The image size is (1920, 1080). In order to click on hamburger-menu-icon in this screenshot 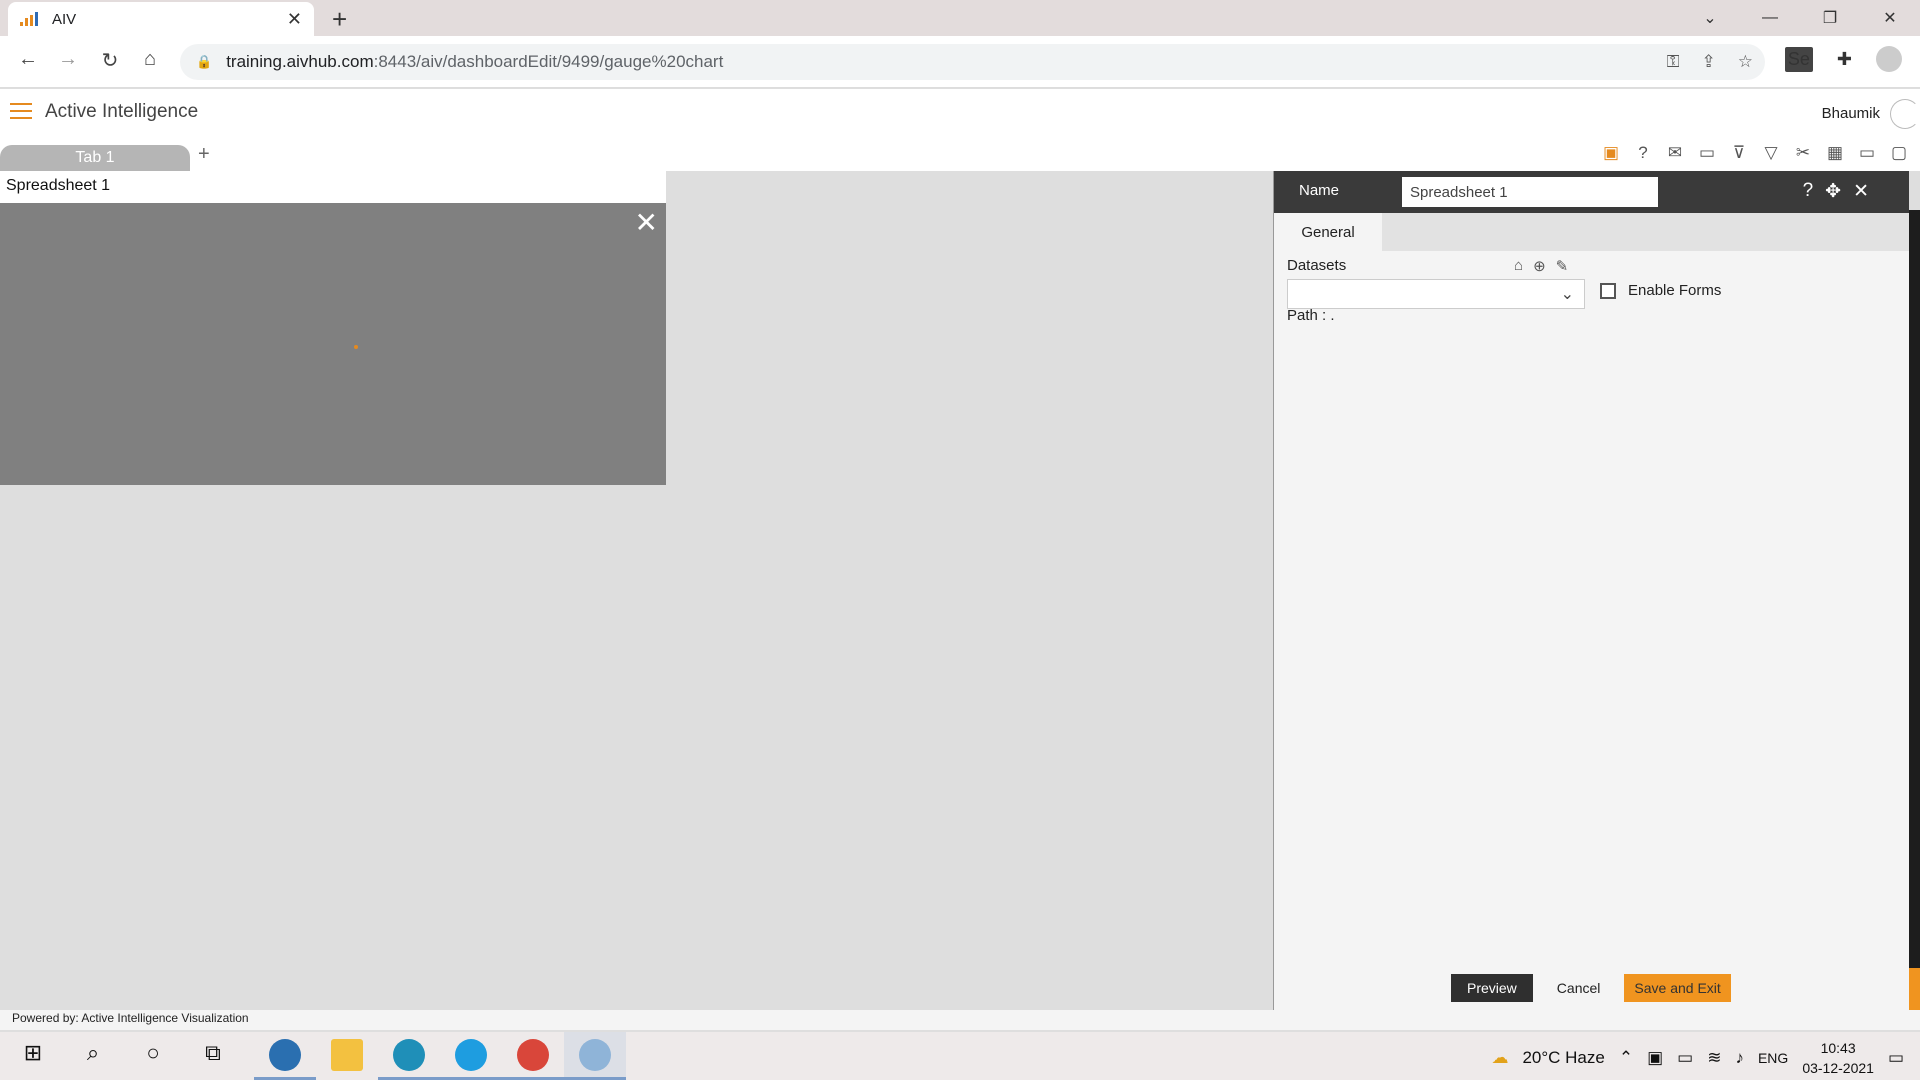, I will do `click(21, 113)`.